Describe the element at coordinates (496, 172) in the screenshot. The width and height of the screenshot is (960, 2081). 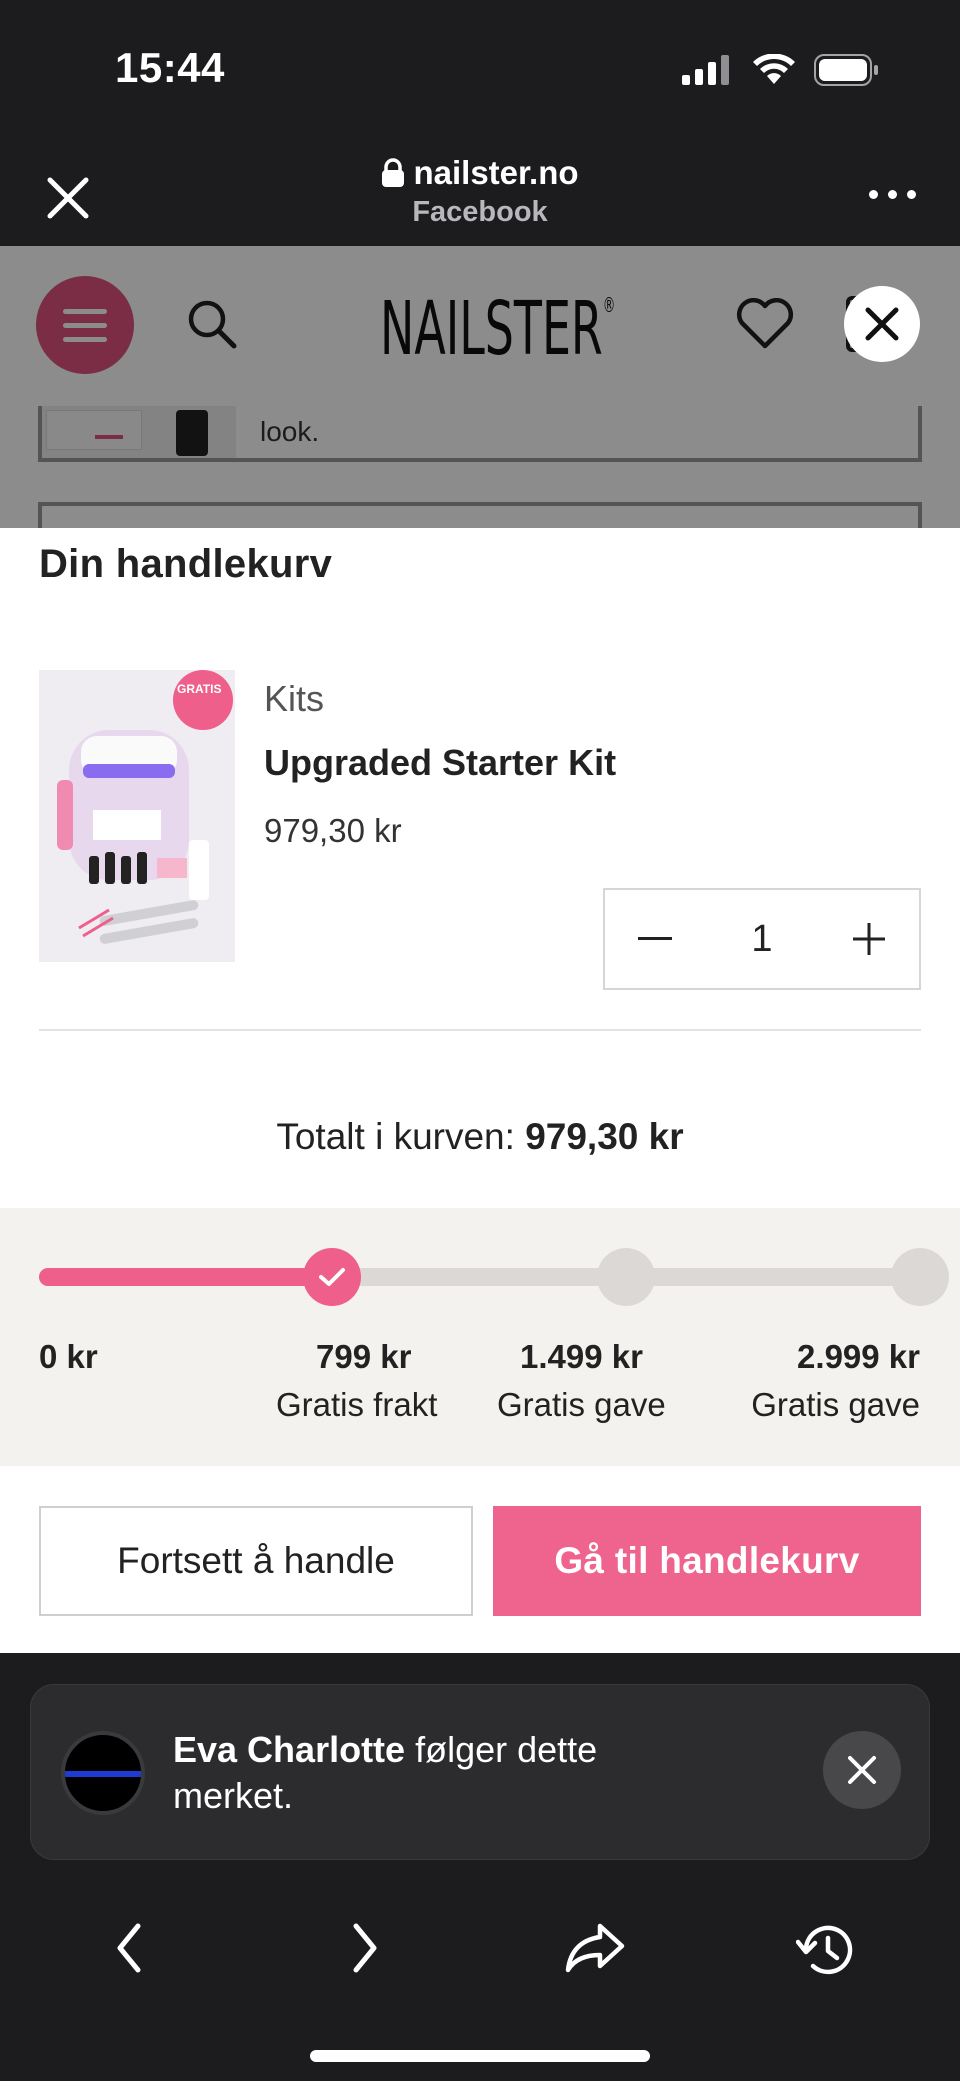
I see `url-text: nailster.no` at that location.